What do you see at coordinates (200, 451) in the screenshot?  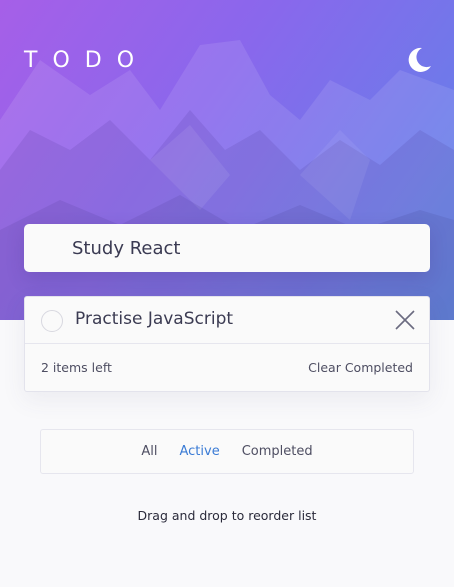 I see `filter-active: Active` at bounding box center [200, 451].